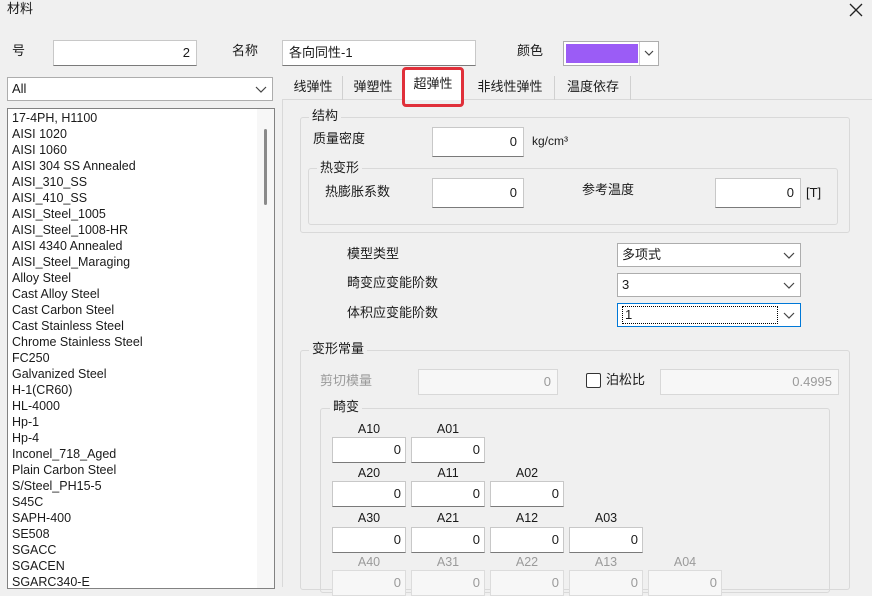 The height and width of the screenshot is (596, 872). I want to click on list-item: HL-4000, so click(132, 406).